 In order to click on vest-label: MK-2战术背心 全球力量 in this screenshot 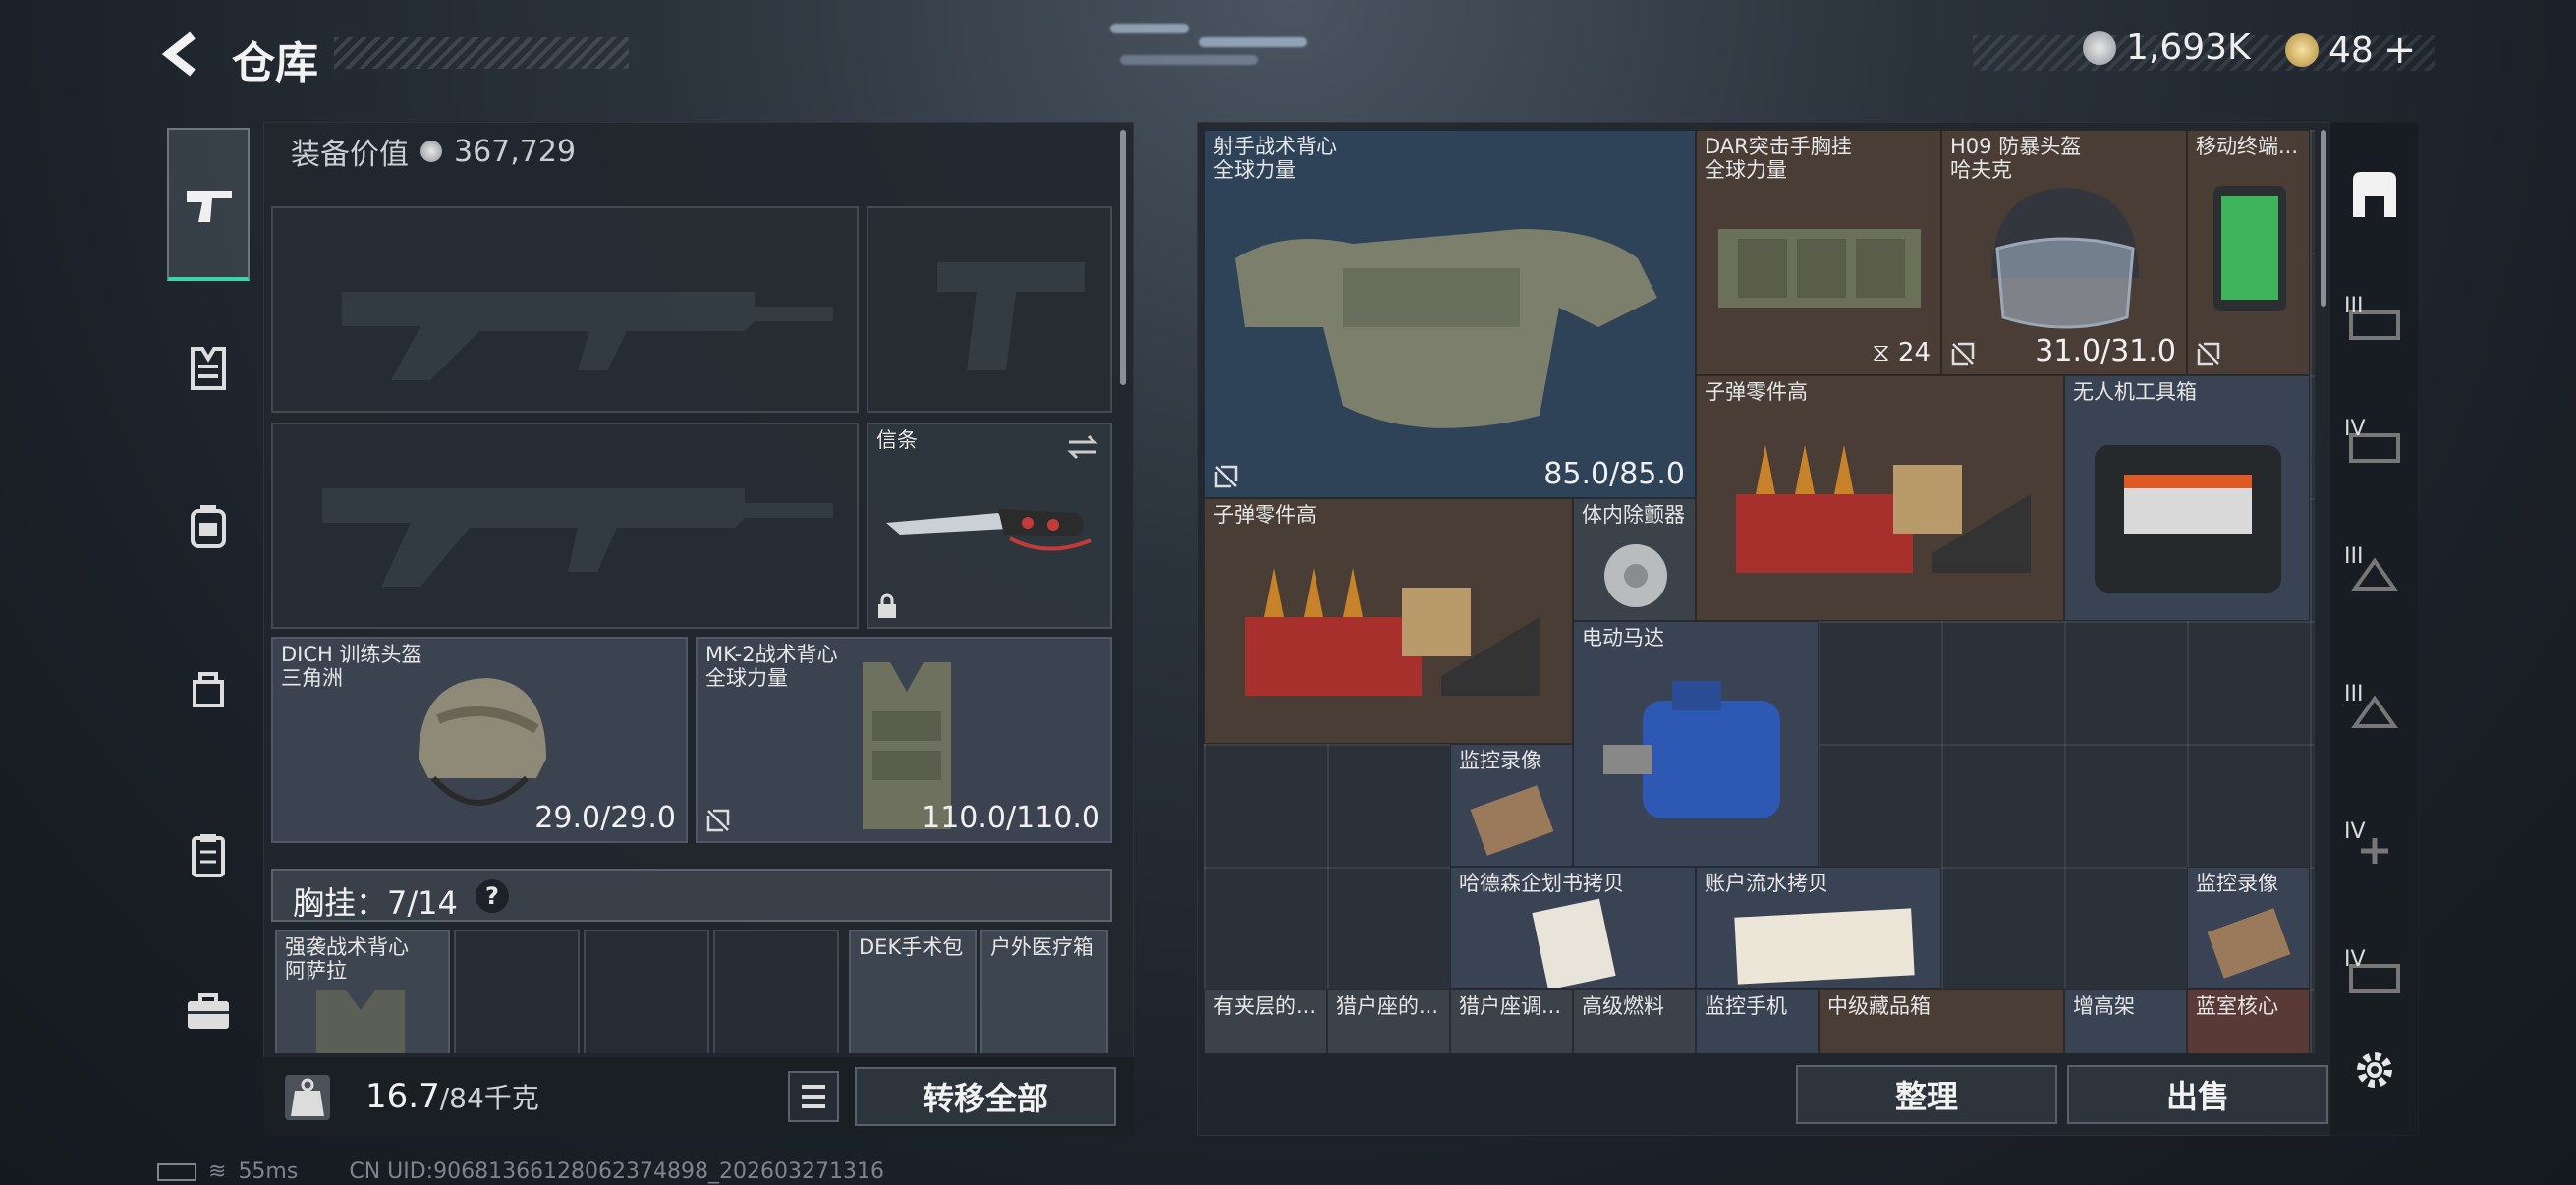, I will do `click(771, 666)`.